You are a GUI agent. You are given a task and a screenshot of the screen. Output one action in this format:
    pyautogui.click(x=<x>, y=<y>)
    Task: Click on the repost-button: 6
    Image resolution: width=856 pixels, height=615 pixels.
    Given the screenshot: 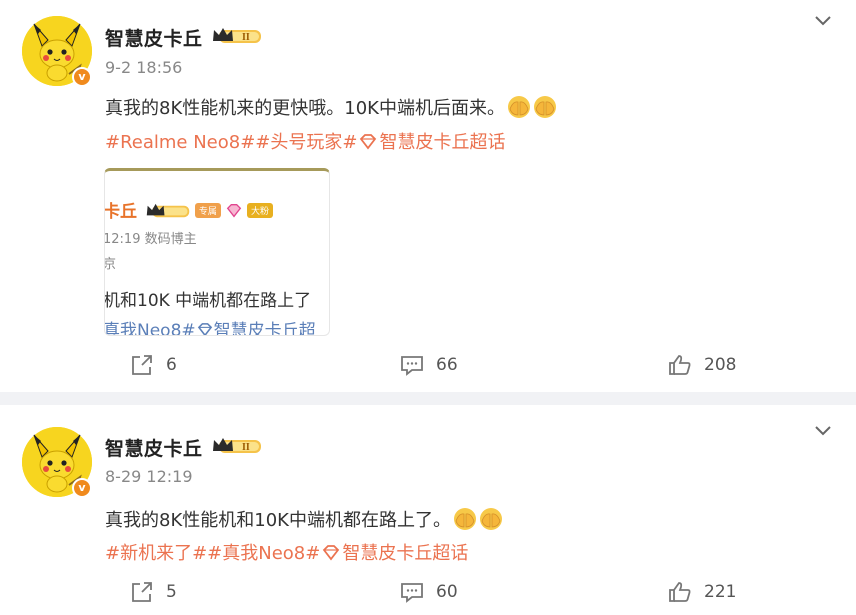 What is the action you would take?
    pyautogui.click(x=153, y=365)
    